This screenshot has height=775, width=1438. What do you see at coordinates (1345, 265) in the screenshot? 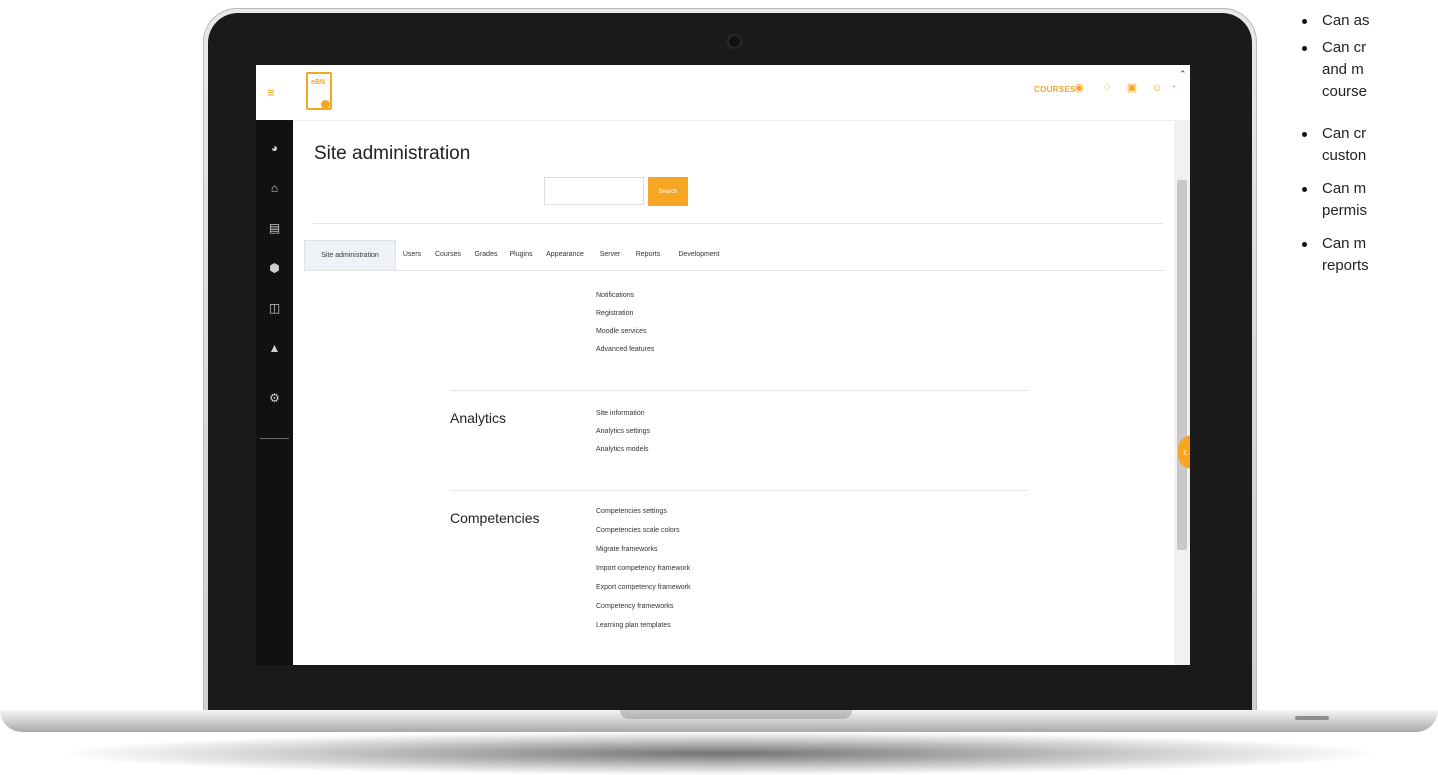
I see `bullet-line: reports` at bounding box center [1345, 265].